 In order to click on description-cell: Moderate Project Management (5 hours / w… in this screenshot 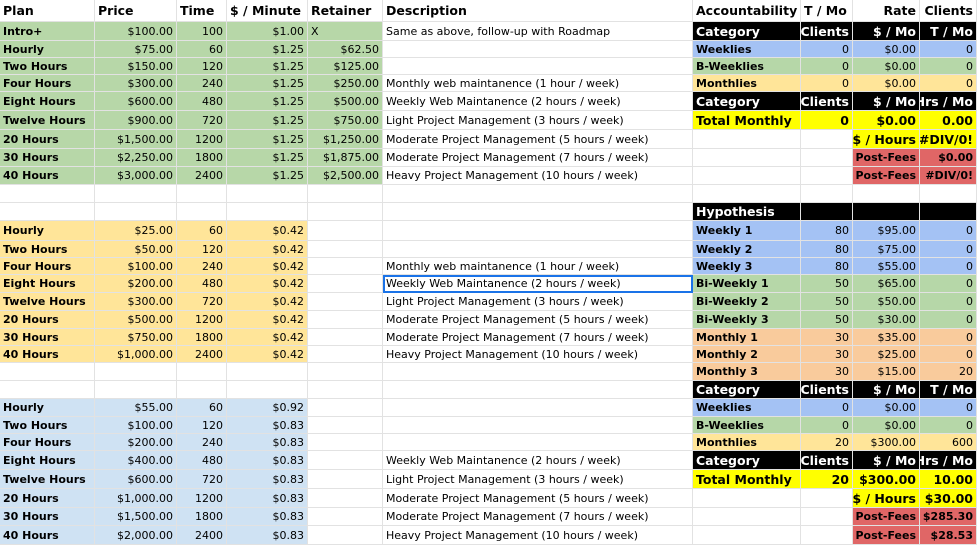, I will do `click(538, 139)`.